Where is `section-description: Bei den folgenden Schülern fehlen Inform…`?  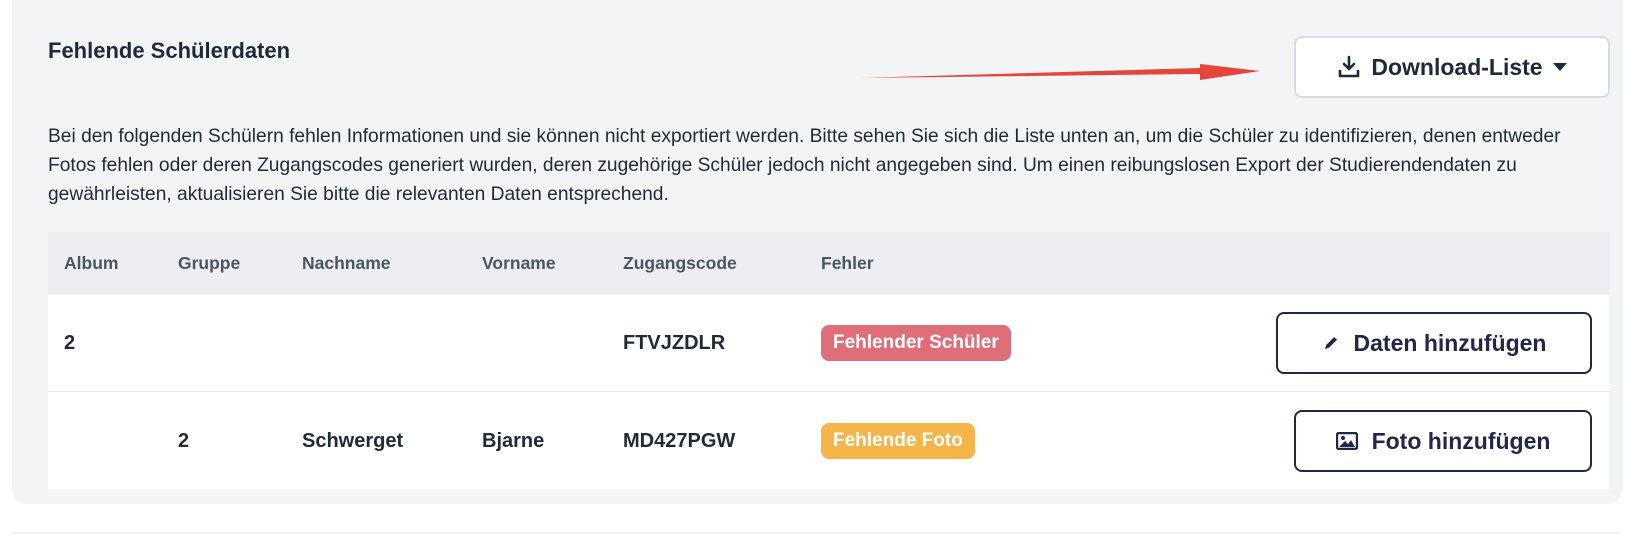 section-description: Bei den folgenden Schülern fehlen Inform… is located at coordinates (804, 165).